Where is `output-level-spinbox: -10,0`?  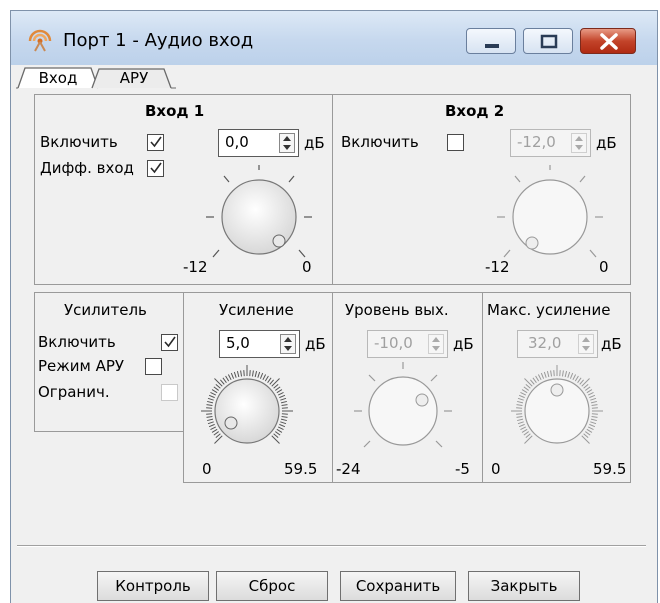
output-level-spinbox: -10,0 is located at coordinates (407, 344).